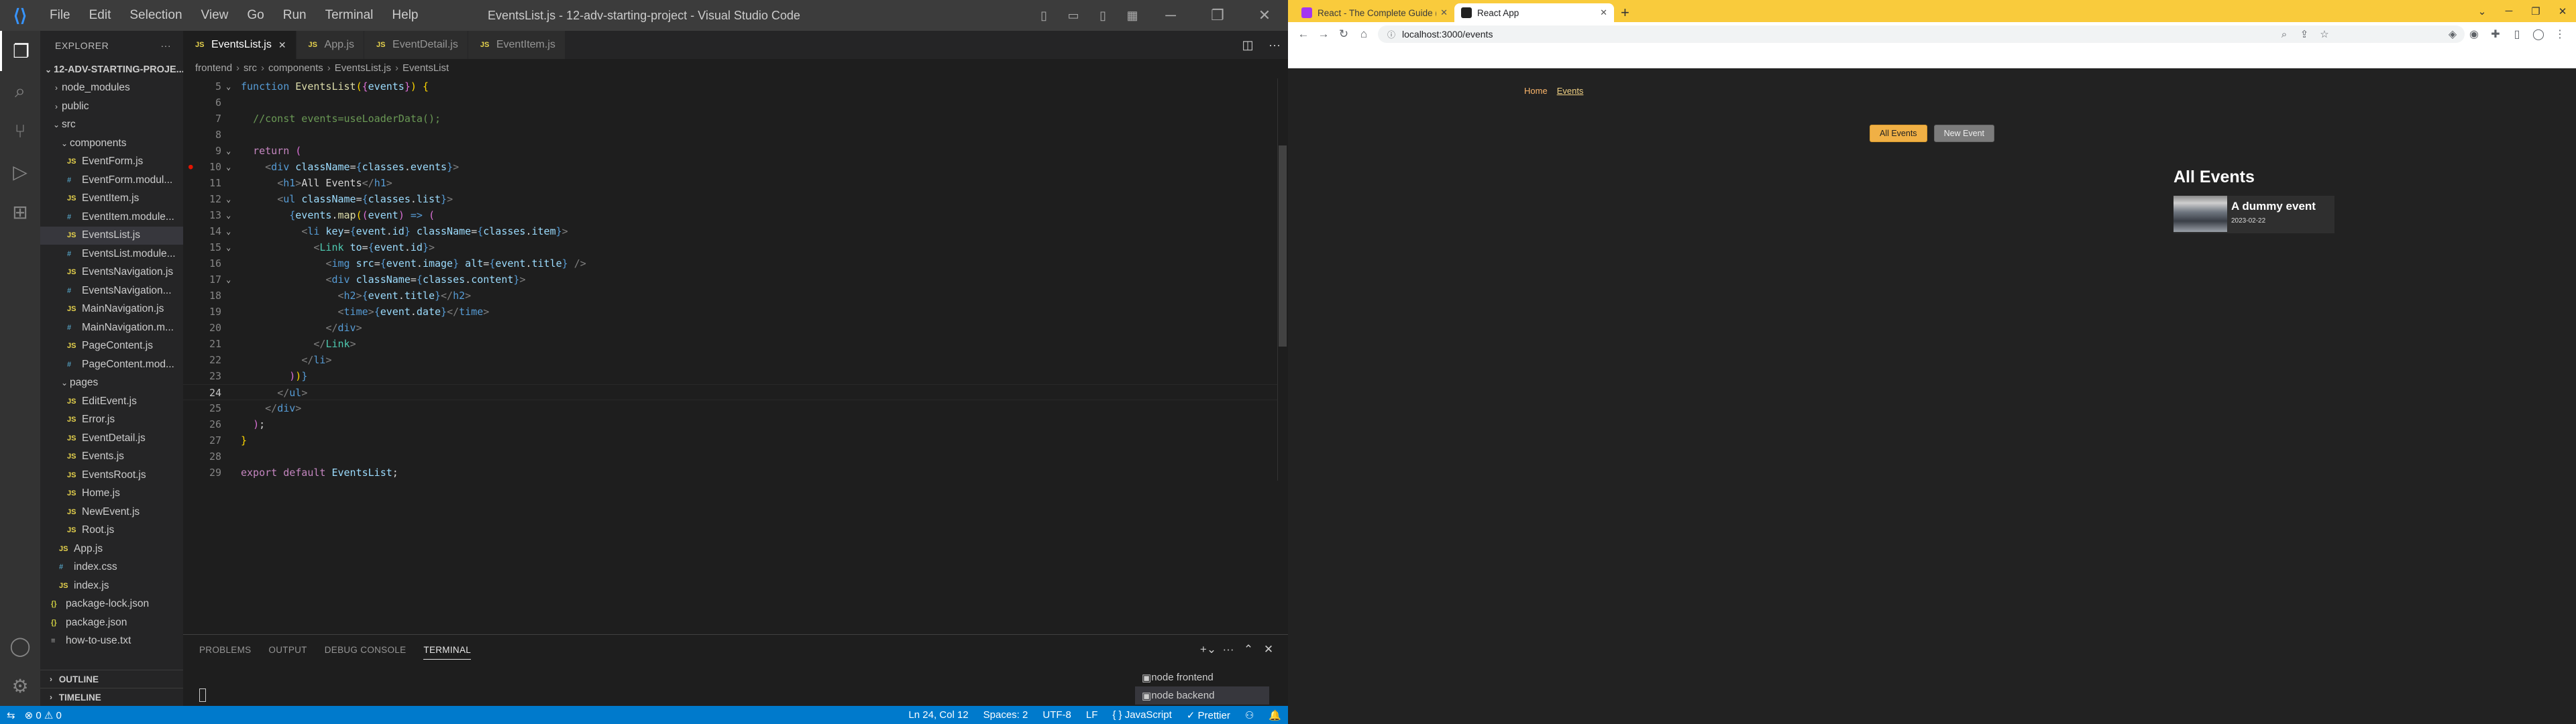 The width and height of the screenshot is (2576, 724). I want to click on file-item: JS EventsRoot.js, so click(111, 475).